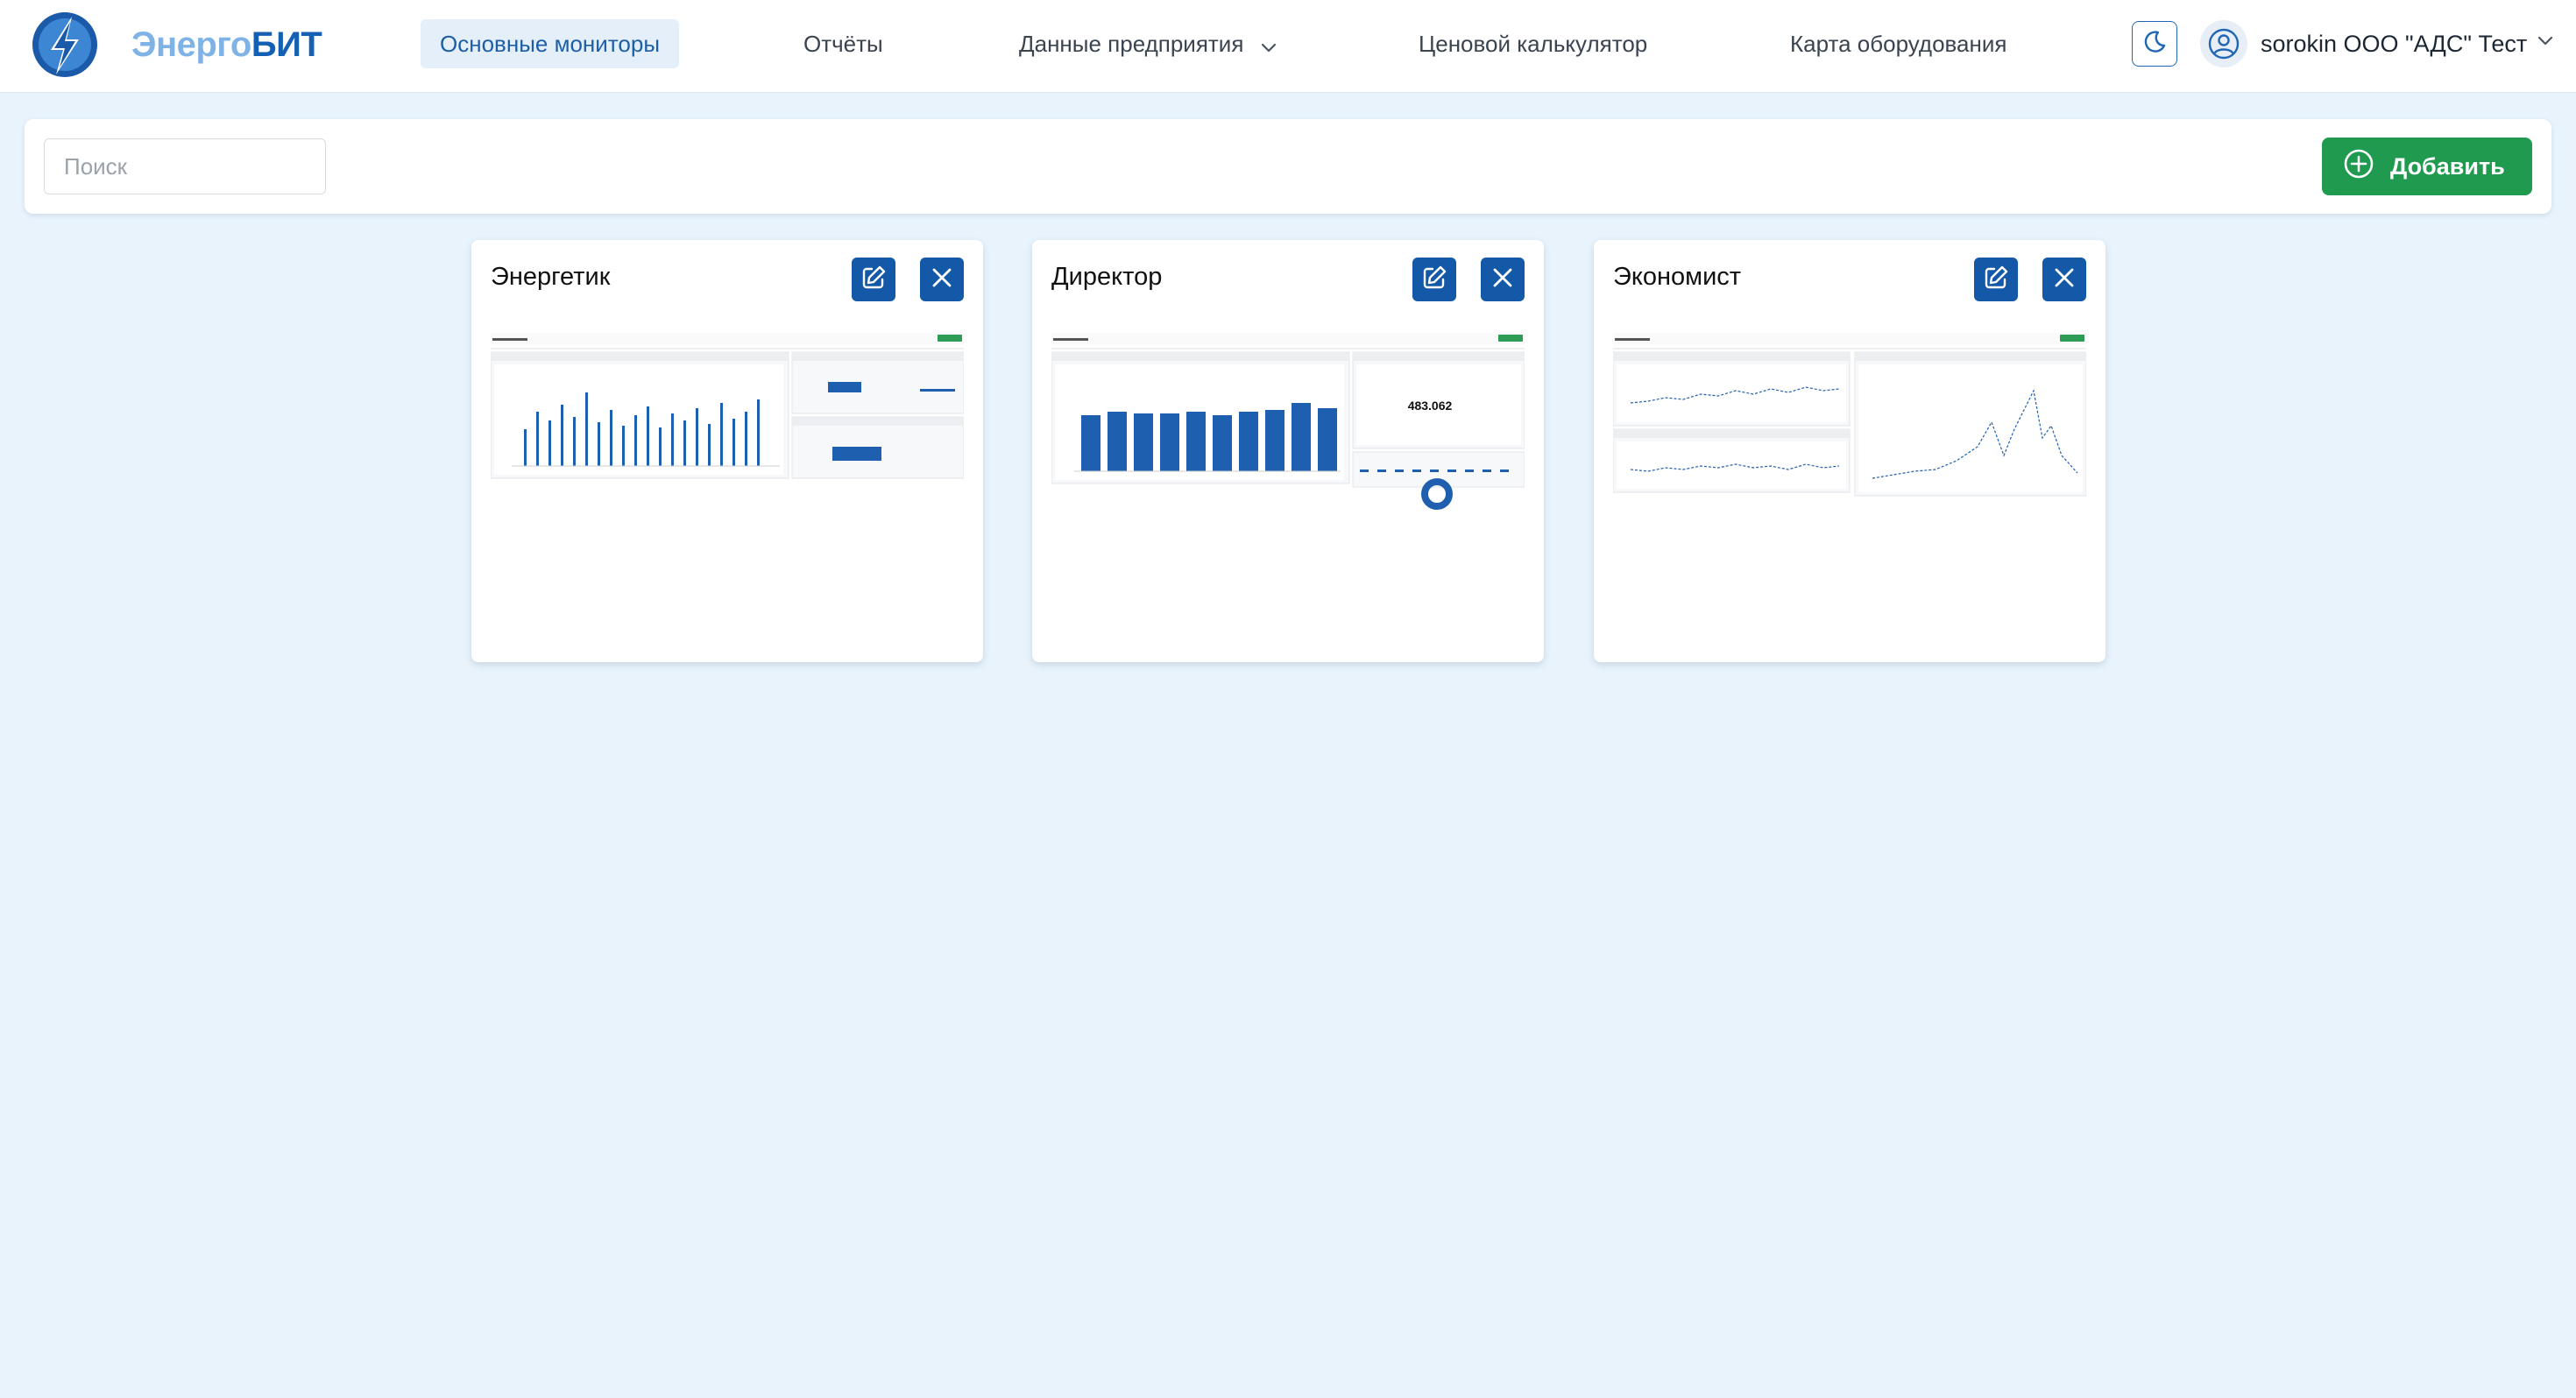 This screenshot has width=2576, height=1398. I want to click on brand-part-1: Энерго, so click(191, 44).